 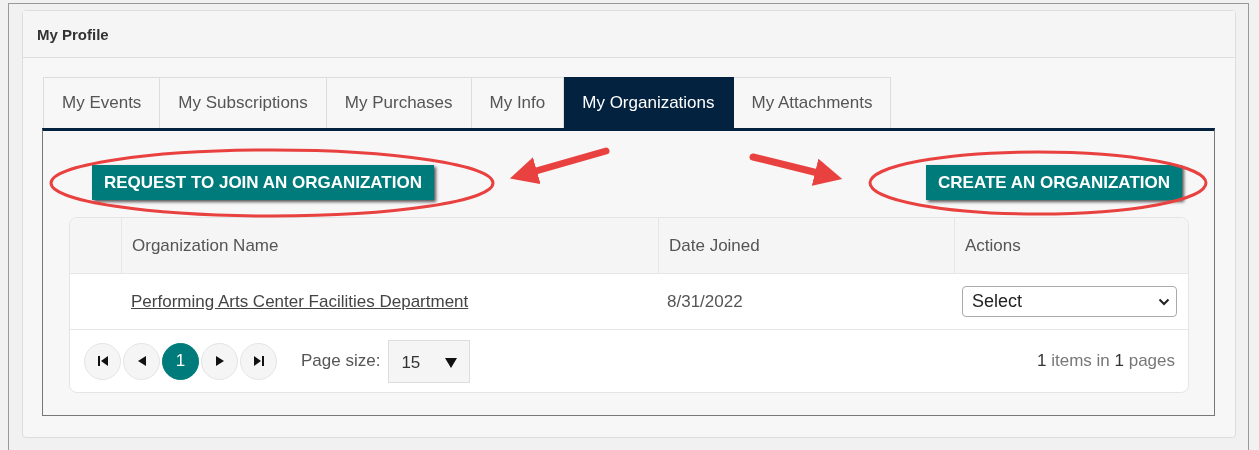 What do you see at coordinates (102, 102) in the screenshot?
I see `tab: My Events` at bounding box center [102, 102].